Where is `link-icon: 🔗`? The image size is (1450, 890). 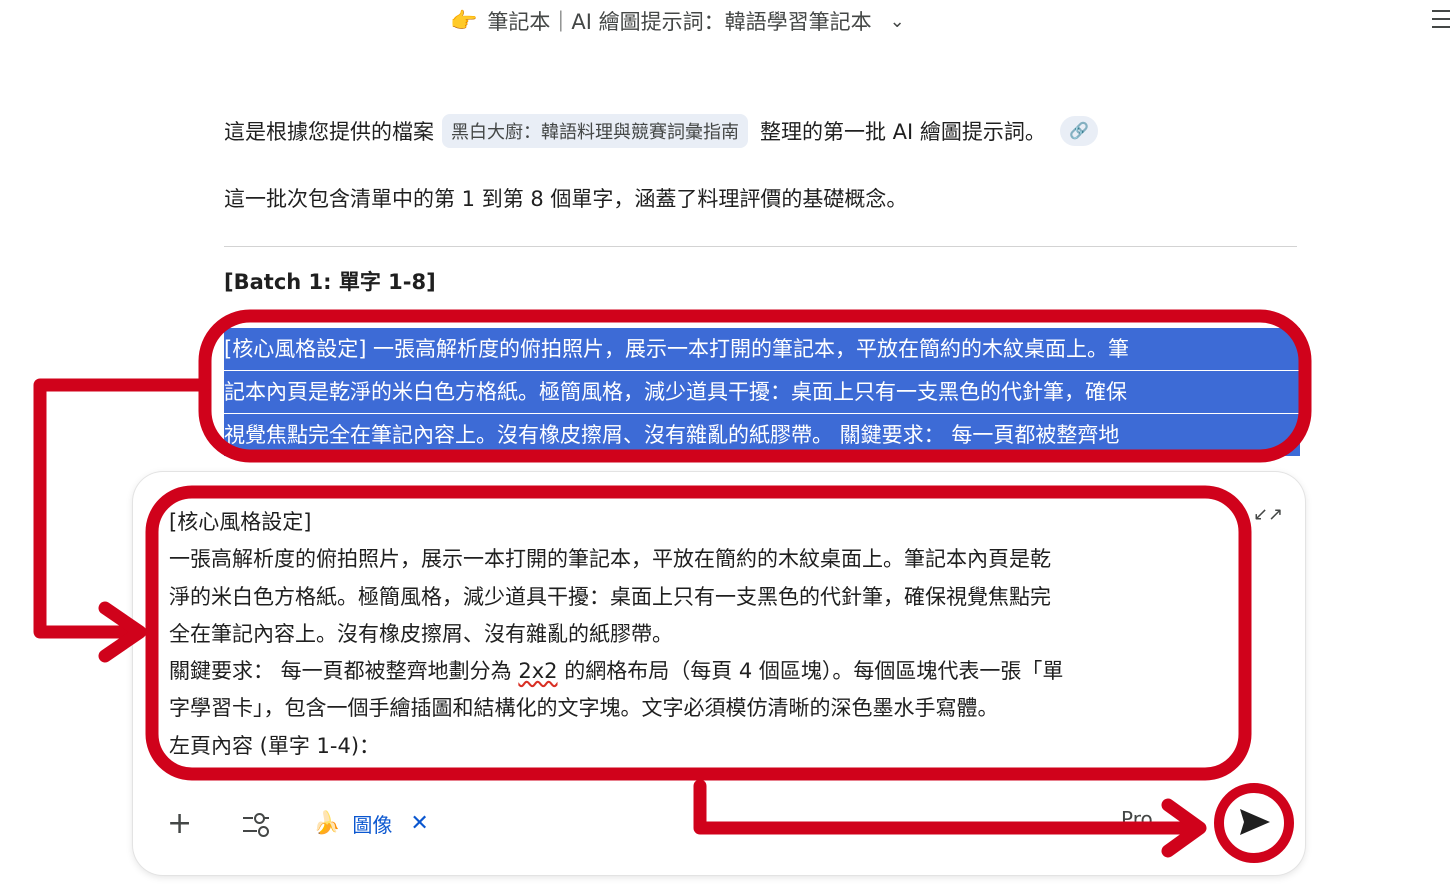 link-icon: 🔗 is located at coordinates (1078, 131).